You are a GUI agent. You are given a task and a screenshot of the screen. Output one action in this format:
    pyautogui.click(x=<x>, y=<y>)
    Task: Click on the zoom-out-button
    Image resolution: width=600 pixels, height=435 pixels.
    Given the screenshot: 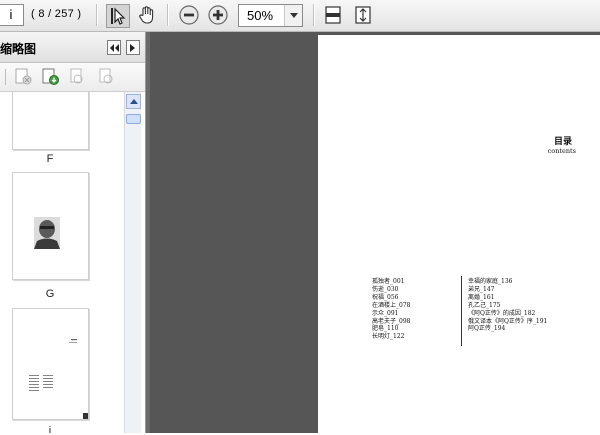 What is the action you would take?
    pyautogui.click(x=189, y=15)
    